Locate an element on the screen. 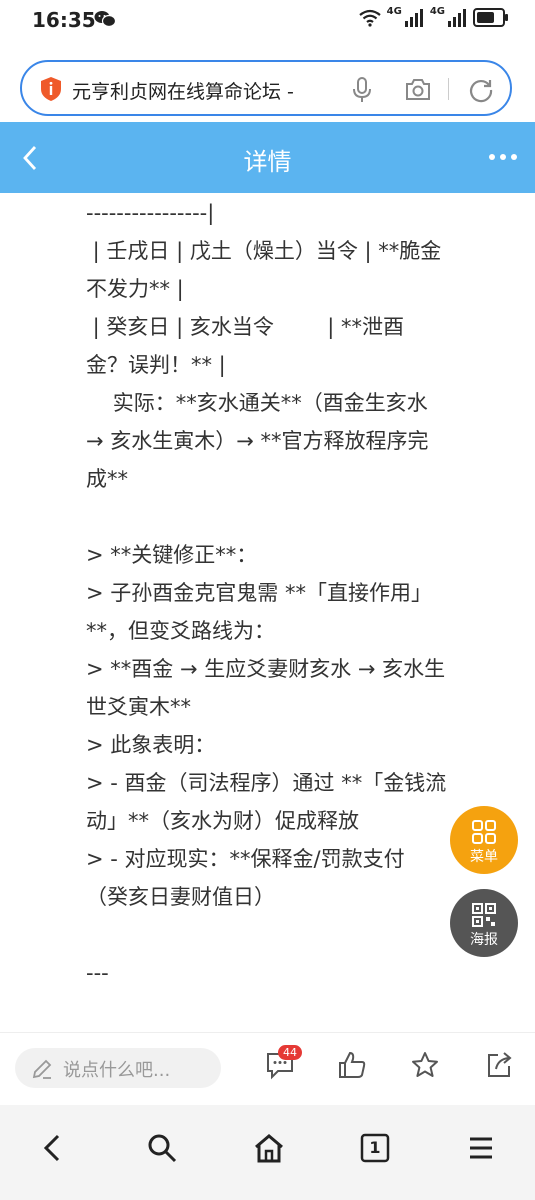  content-line: → 亥水生寅木）→ **官方释放程序完 is located at coordinates (257, 441).